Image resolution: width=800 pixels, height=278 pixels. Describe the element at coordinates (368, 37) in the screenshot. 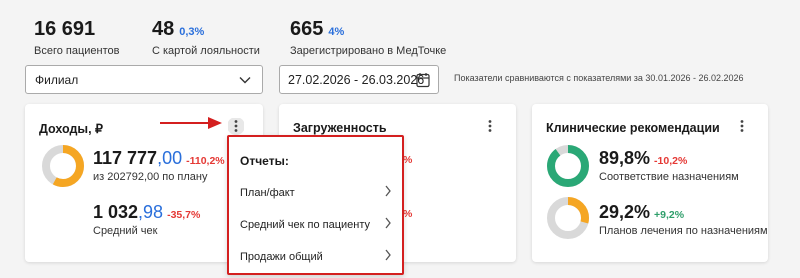

I see `stat-registered: 665 4% Зарегистрировано в МедТочке` at that location.